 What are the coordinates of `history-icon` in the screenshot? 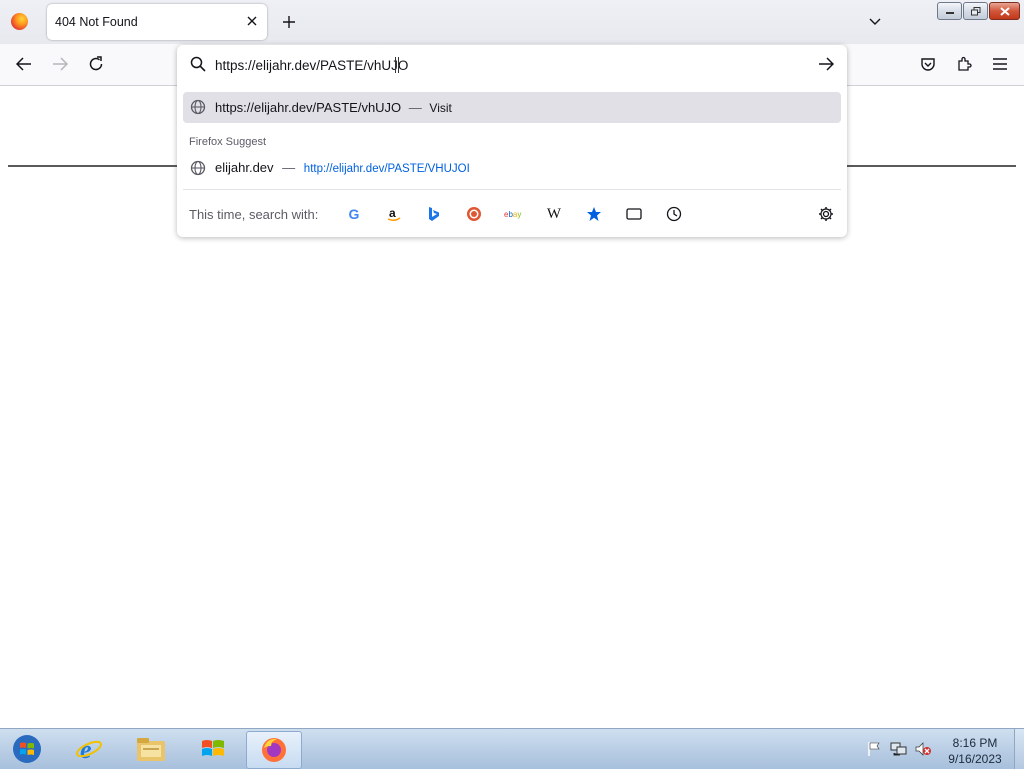 It's located at (674, 214).